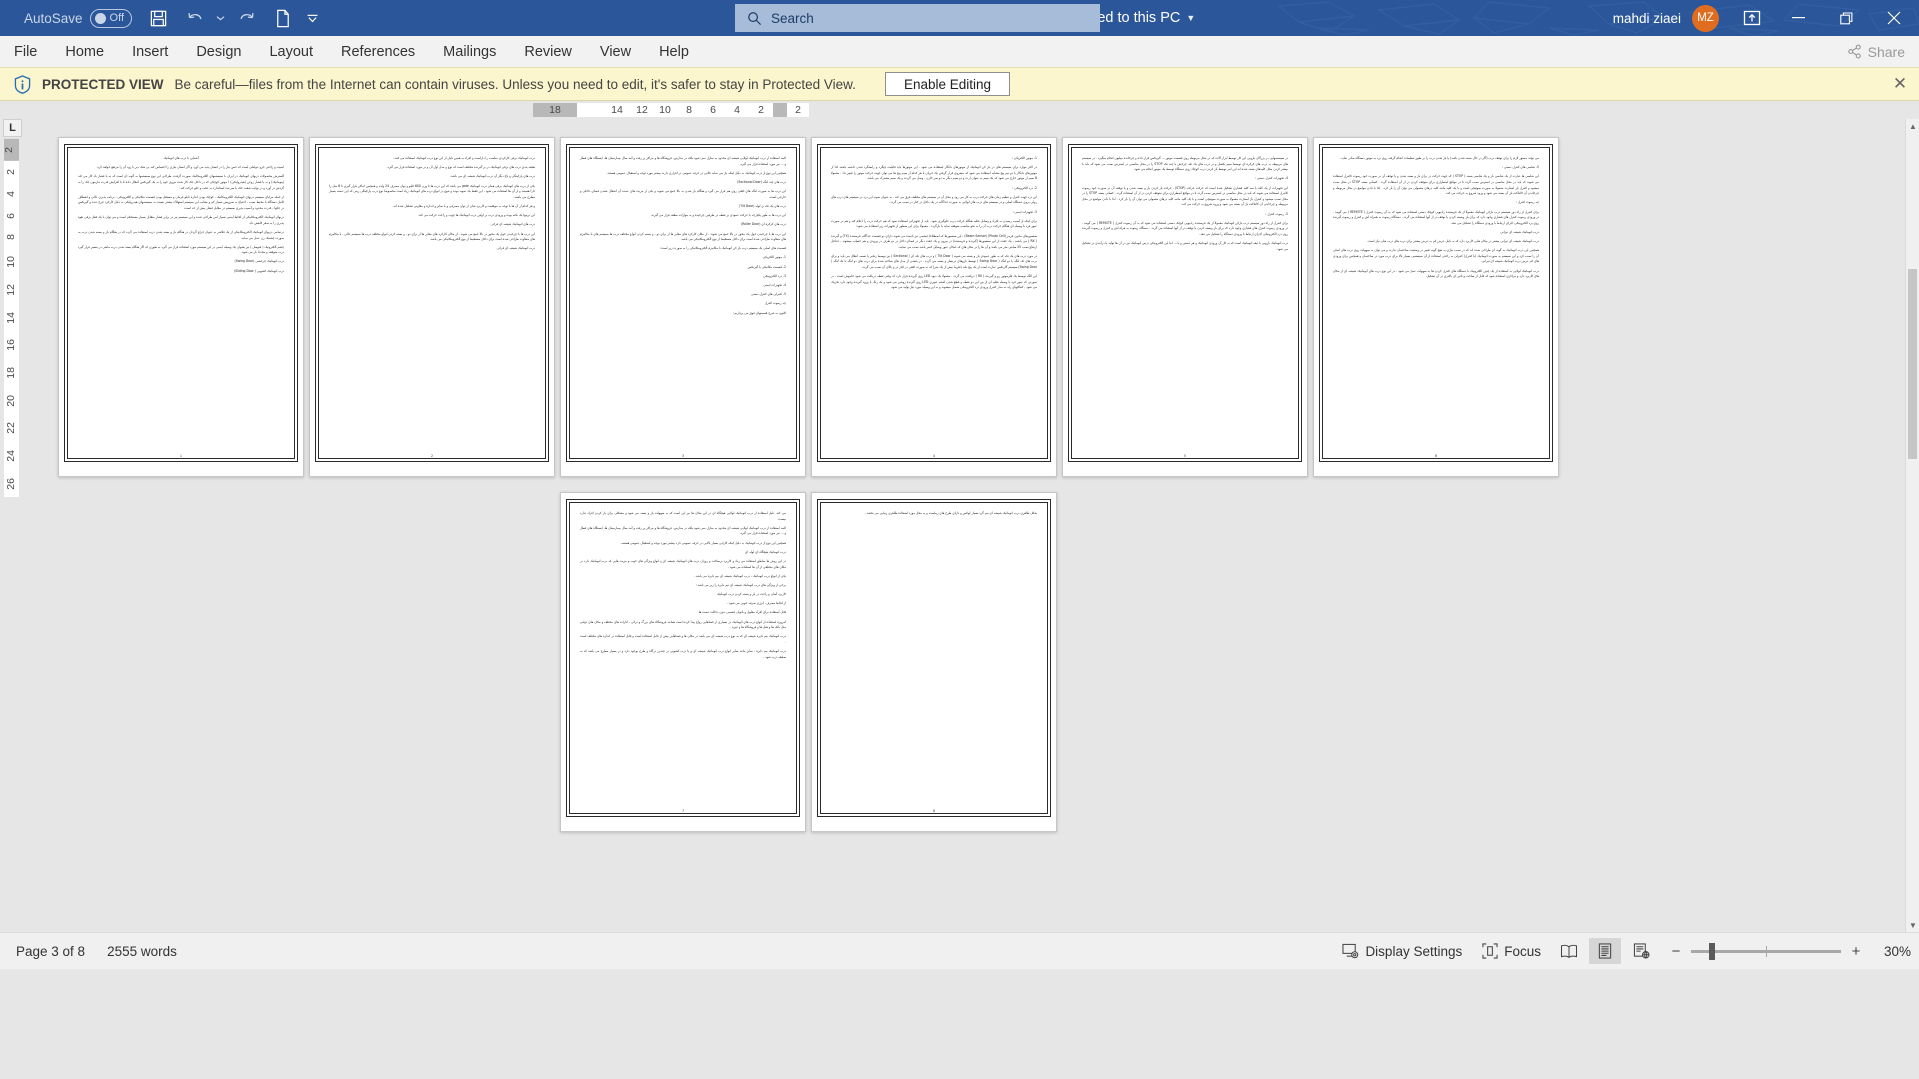 The width and height of the screenshot is (1919, 1079). I want to click on new-document-icon, so click(283, 18).